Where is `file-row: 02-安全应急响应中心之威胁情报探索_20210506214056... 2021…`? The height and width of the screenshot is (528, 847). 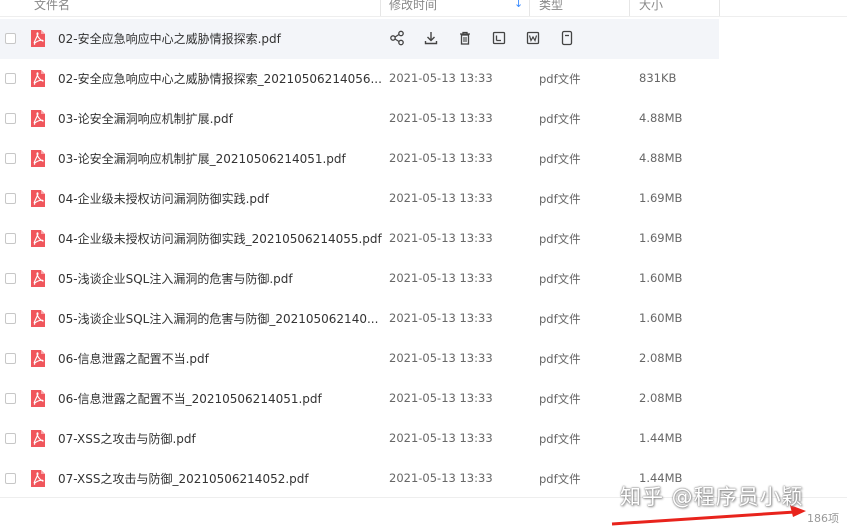 file-row: 02-安全应急响应中心之威胁情报探索_20210506214056... 2021… is located at coordinates (423, 79).